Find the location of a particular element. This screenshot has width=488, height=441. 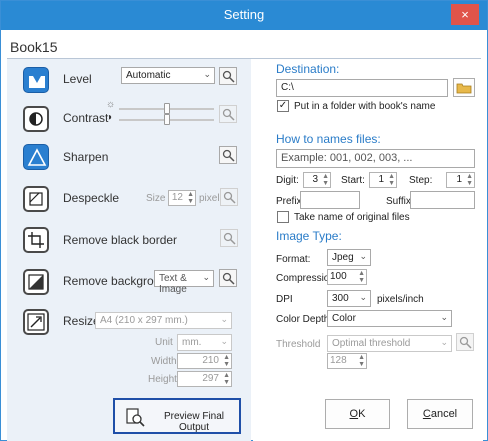

file-naming-heading: How to names files: is located at coordinates (328, 139).